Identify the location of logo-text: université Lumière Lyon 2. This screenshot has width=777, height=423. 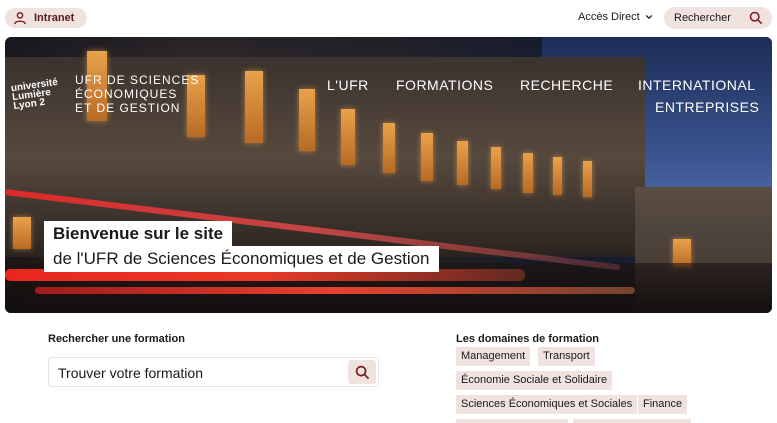
(35, 94).